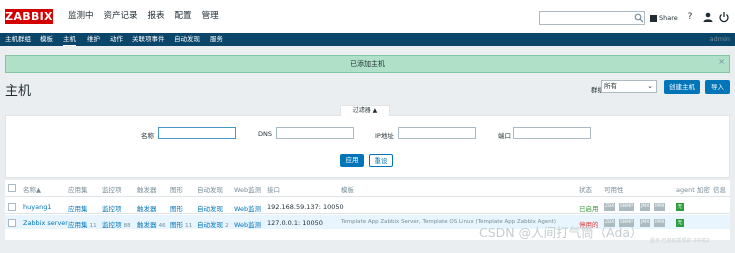  What do you see at coordinates (365, 110) in the screenshot?
I see `filter-tab: 过滤器 ▲` at bounding box center [365, 110].